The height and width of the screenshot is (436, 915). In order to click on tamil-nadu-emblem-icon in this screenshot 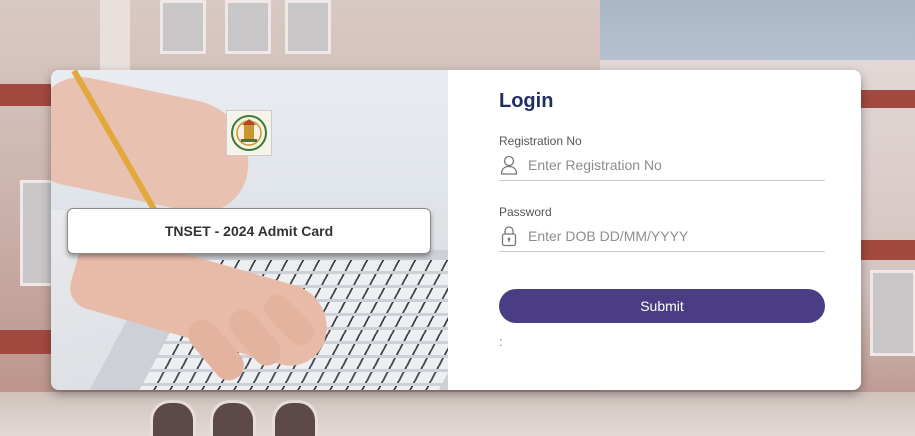, I will do `click(249, 133)`.